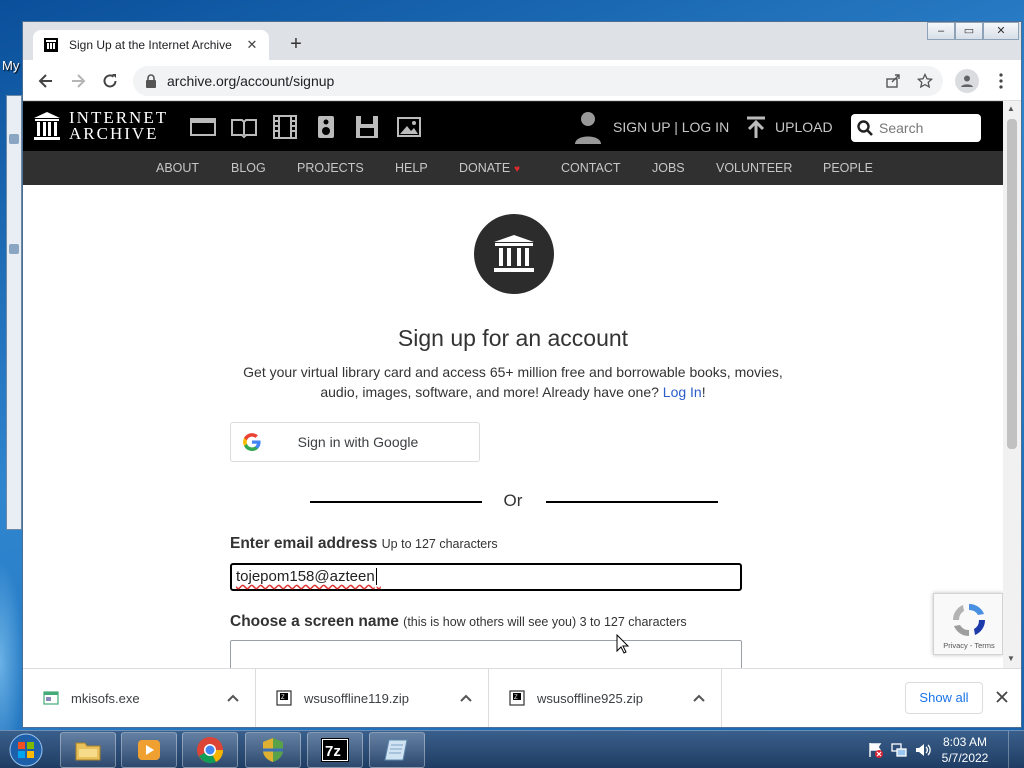 This screenshot has width=1024, height=768. Describe the element at coordinates (967, 81) in the screenshot. I see `profile-avatar-icon` at that location.